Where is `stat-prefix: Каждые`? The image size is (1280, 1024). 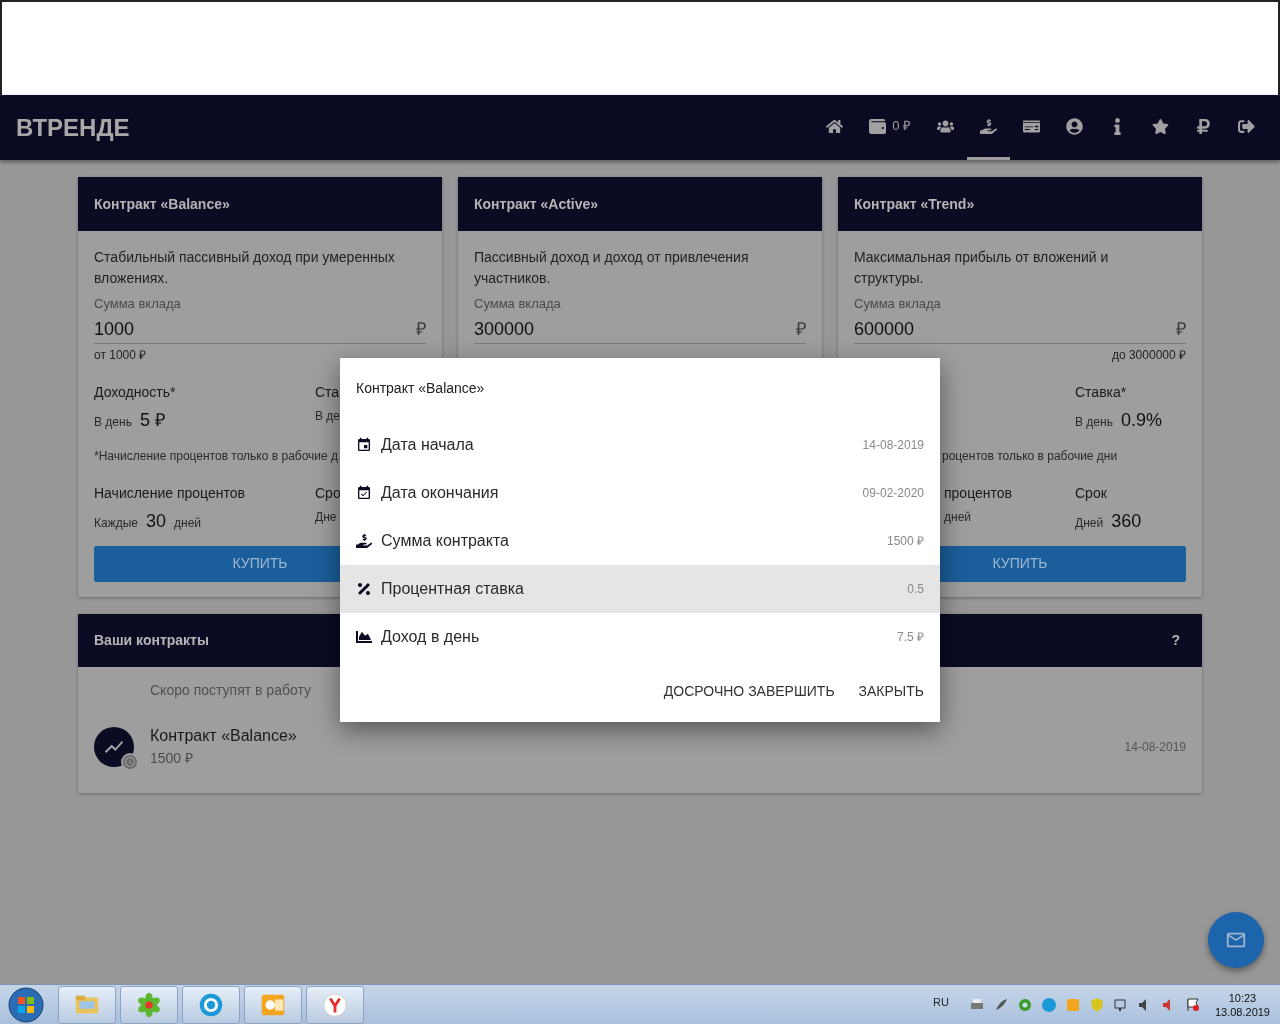
stat-prefix: Каждые is located at coordinates (116, 523).